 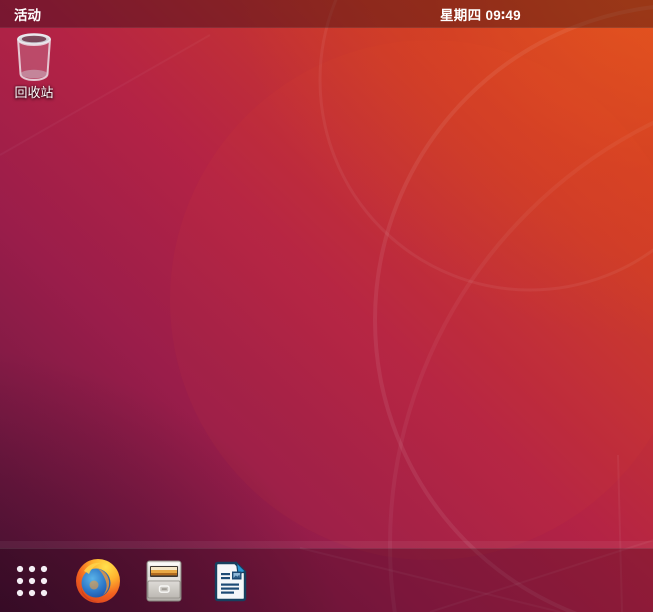 What do you see at coordinates (326, 14) in the screenshot?
I see `top-bar: 活动 星期四 09∶49` at bounding box center [326, 14].